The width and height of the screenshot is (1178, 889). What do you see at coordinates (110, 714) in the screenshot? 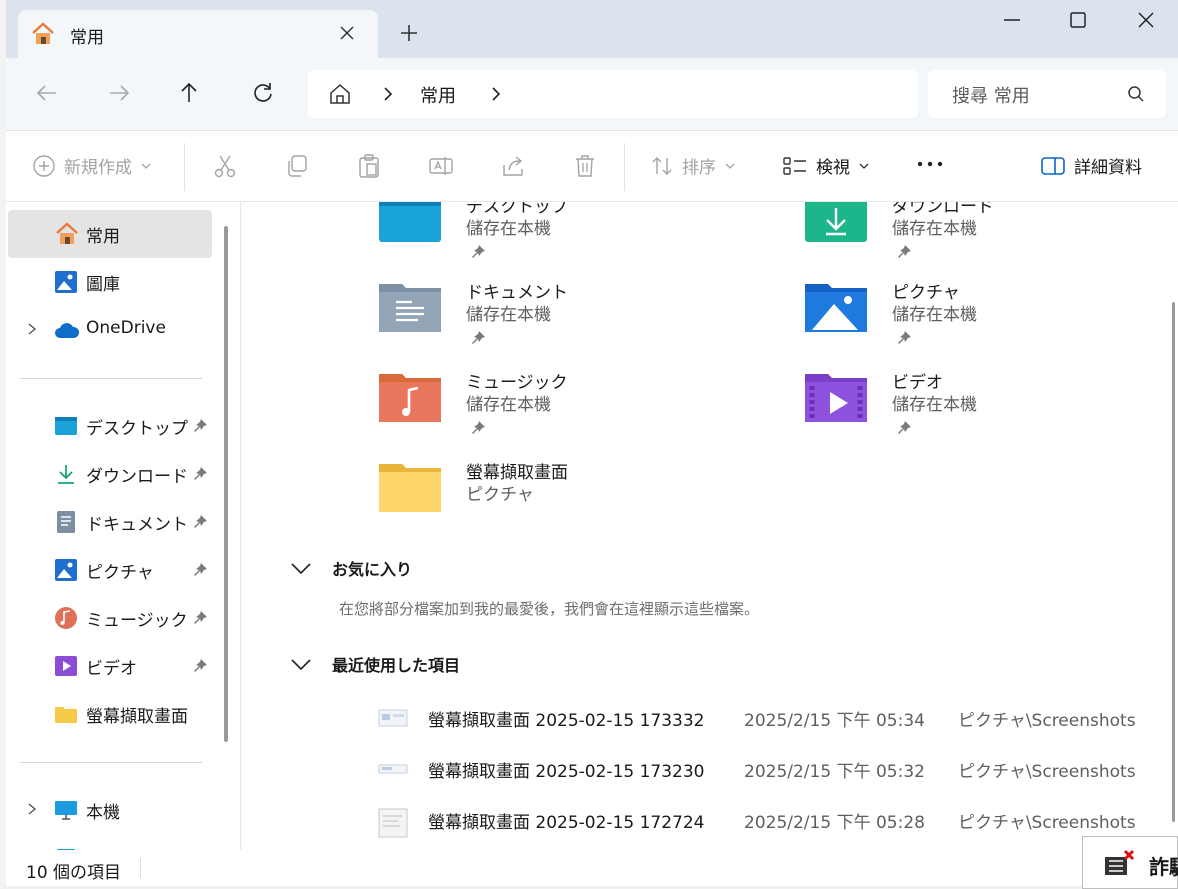
I see `sidebar-item-screenshots: 螢幕擷取畫面` at bounding box center [110, 714].